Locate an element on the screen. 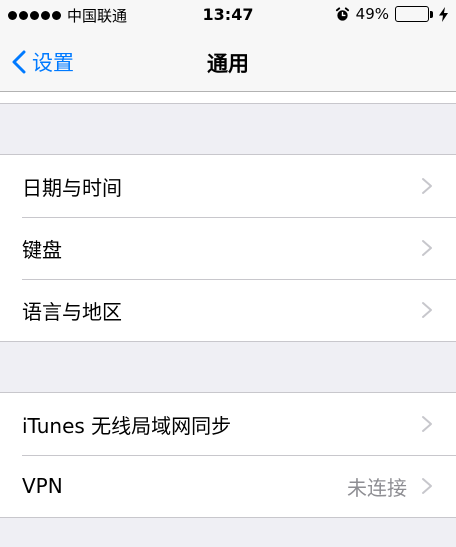 The image size is (456, 547). row-label: 语言与地区 is located at coordinates (72, 311).